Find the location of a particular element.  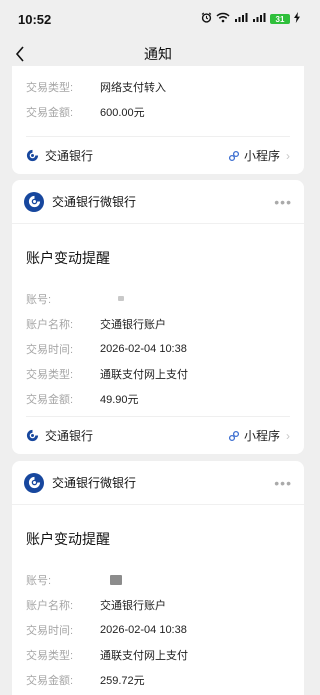

battery-icon: 31 is located at coordinates (280, 19).